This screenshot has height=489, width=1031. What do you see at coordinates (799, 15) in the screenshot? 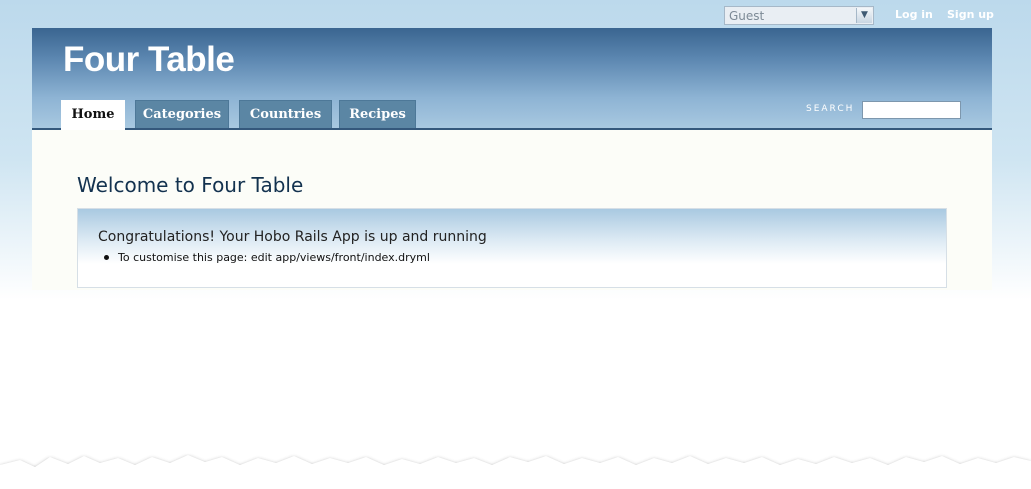
I see `user-select: Guest ▼` at bounding box center [799, 15].